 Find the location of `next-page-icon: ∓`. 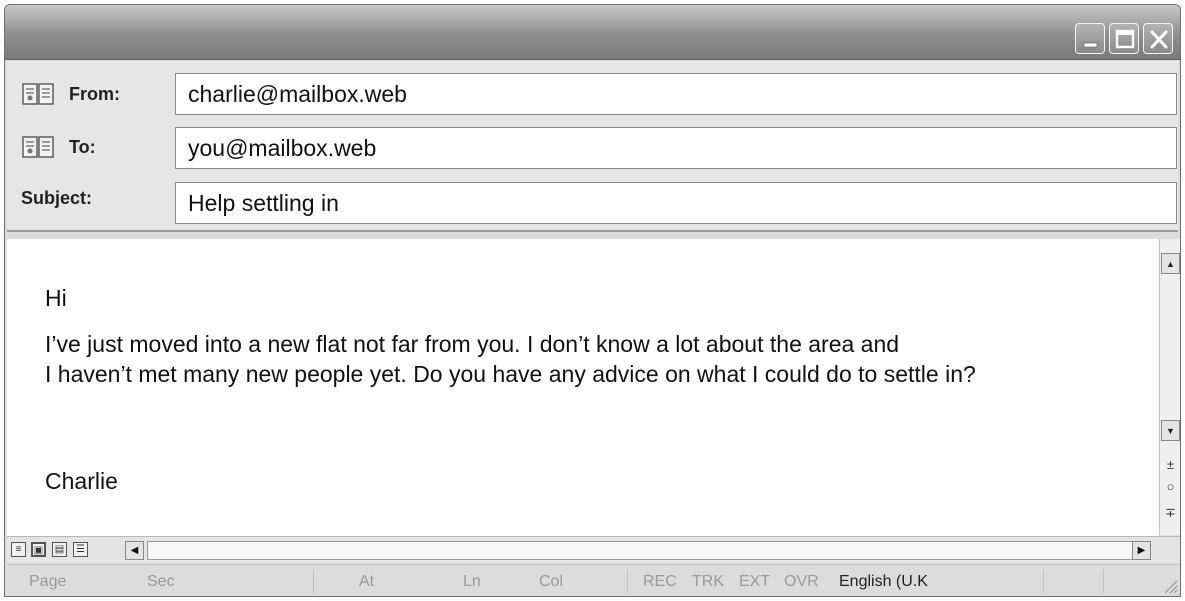

next-page-icon: ∓ is located at coordinates (1170, 513).